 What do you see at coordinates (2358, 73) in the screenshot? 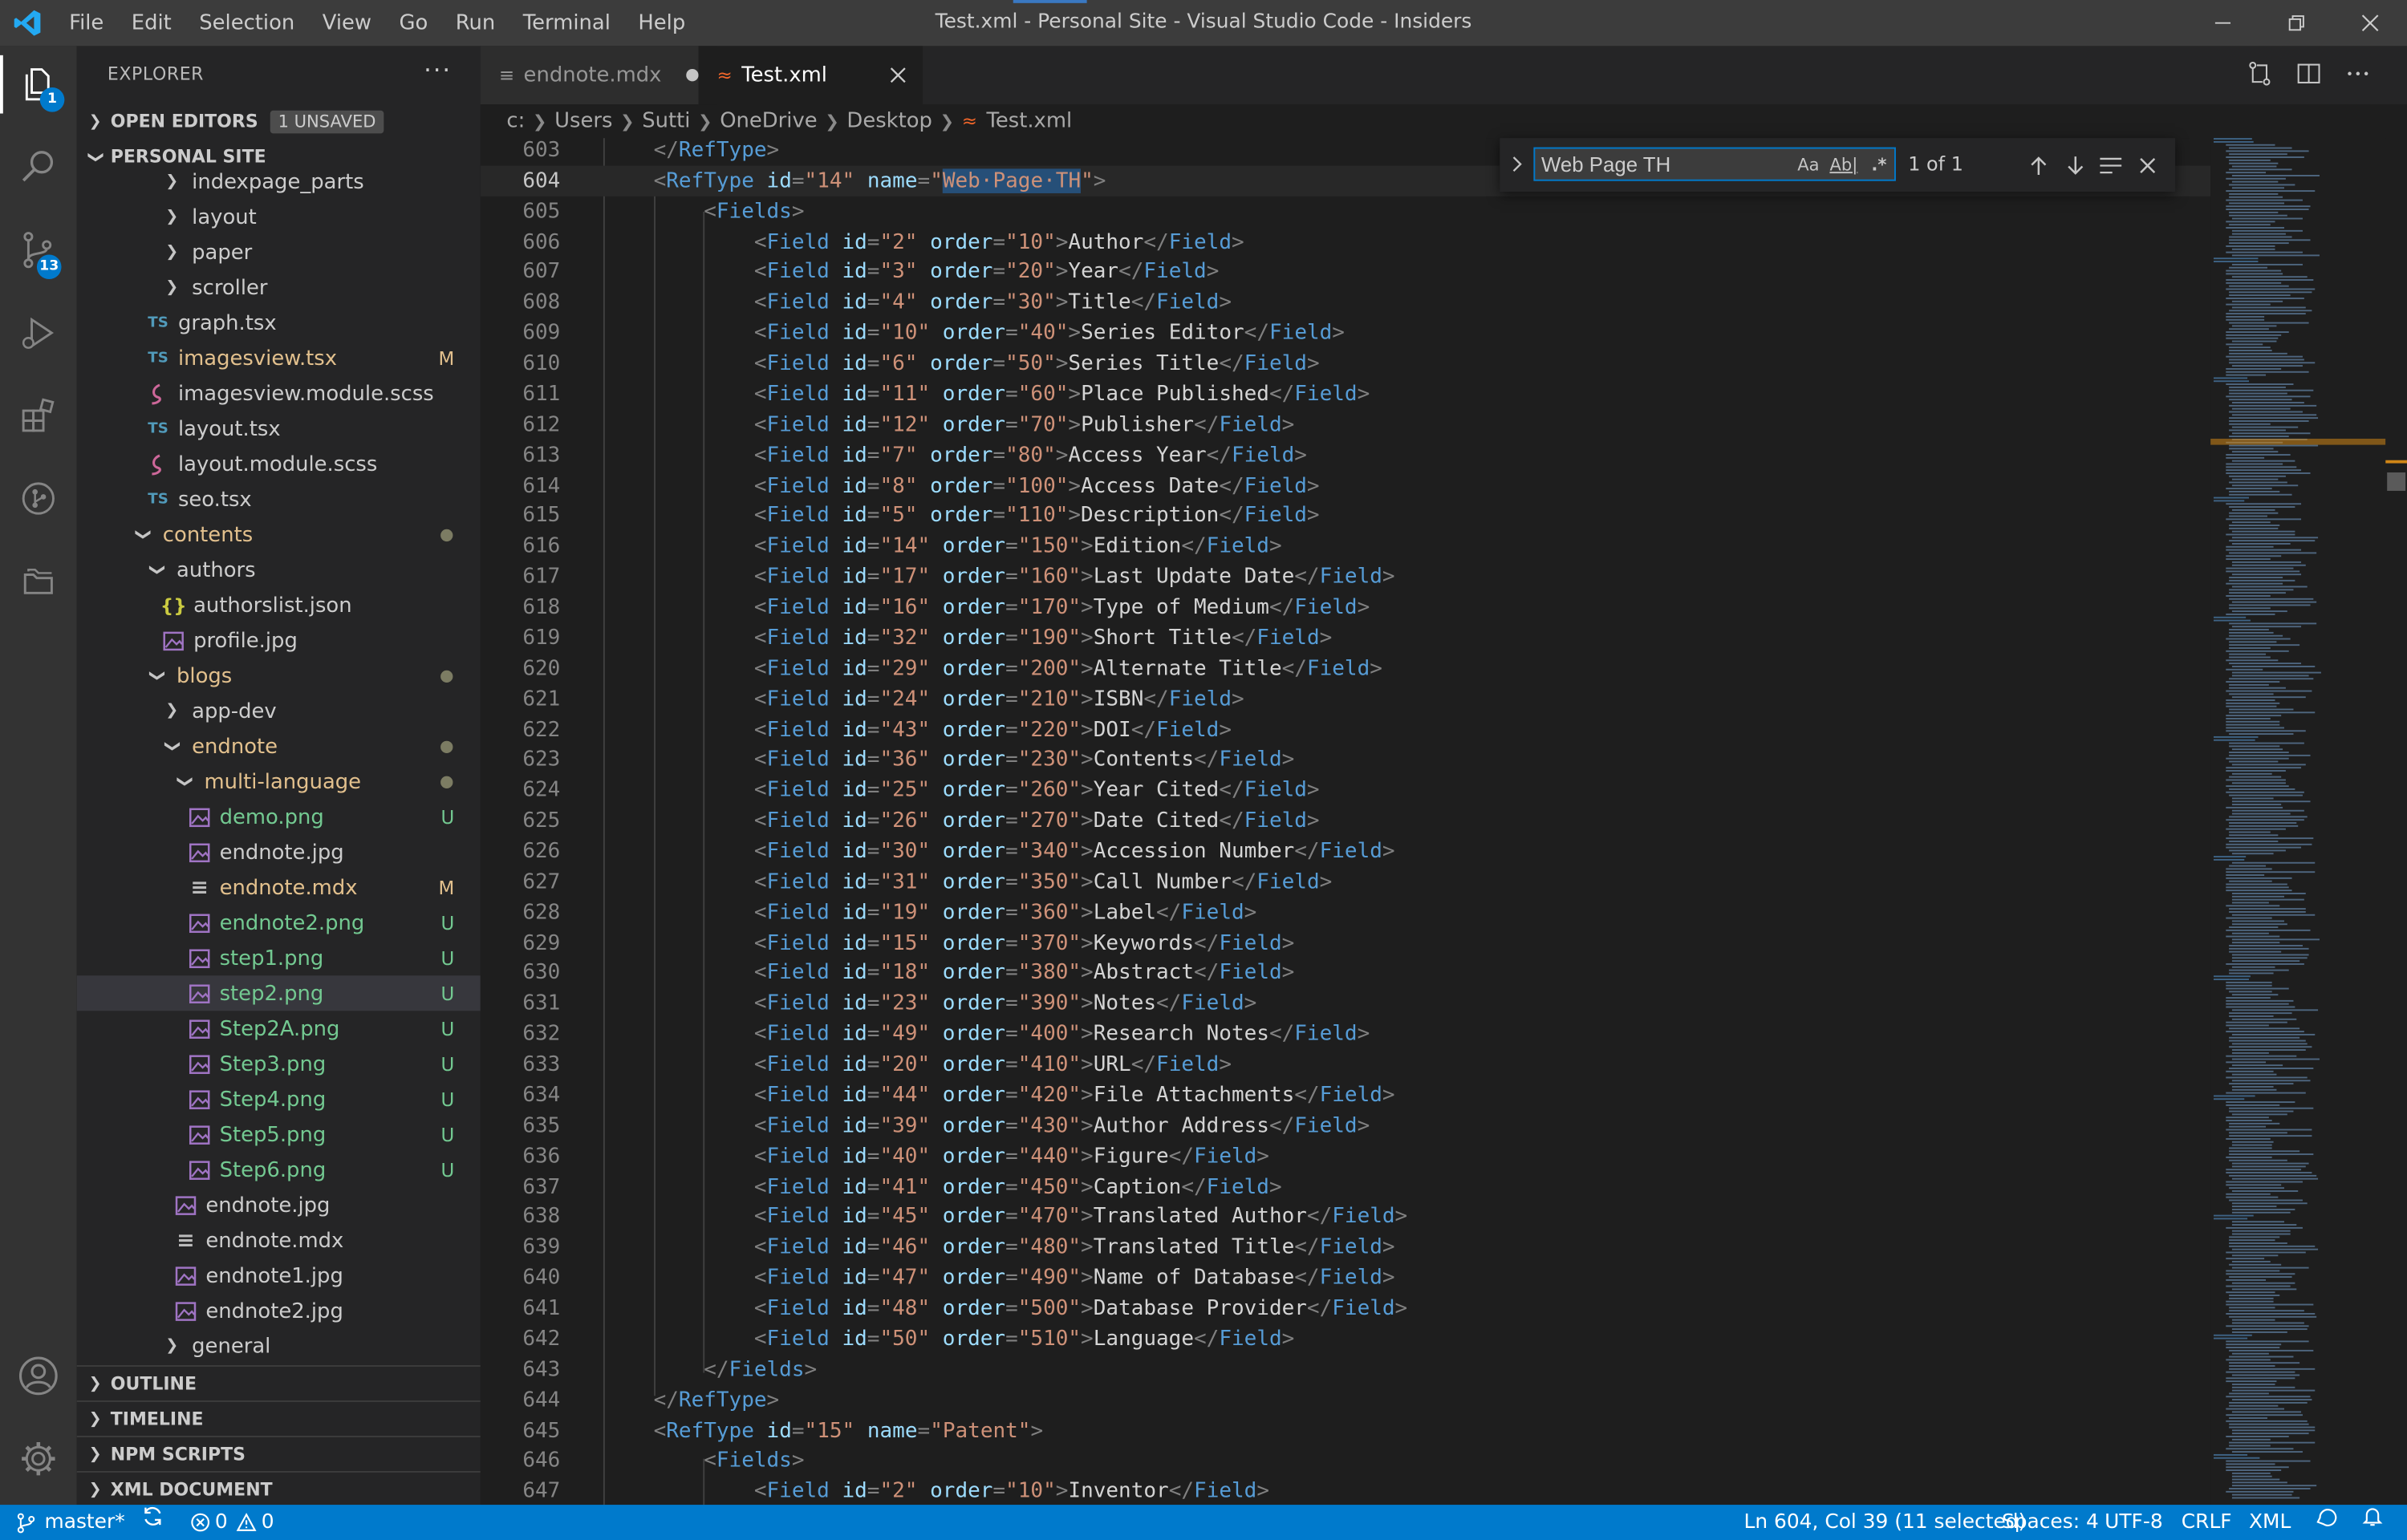
I see `more-actions-icon` at bounding box center [2358, 73].